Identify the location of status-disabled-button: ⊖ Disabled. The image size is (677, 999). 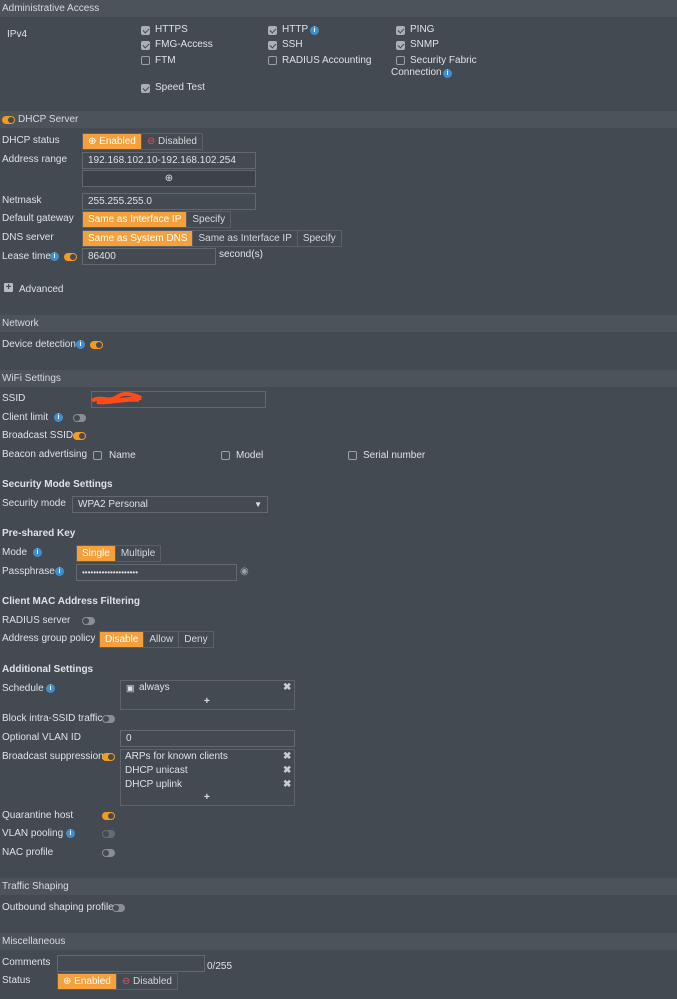
(147, 981).